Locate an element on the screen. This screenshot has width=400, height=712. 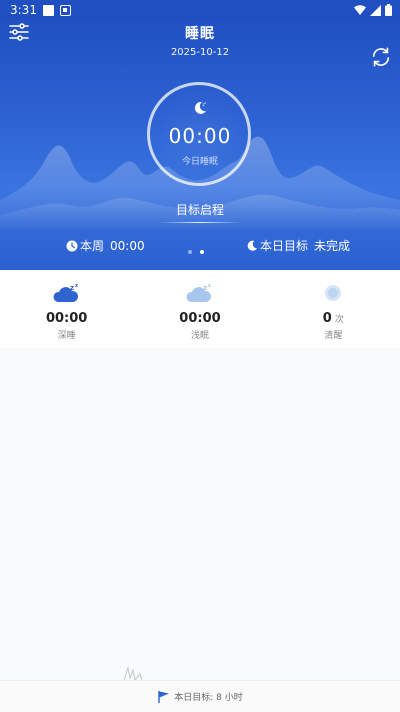
status-time: 3:31 is located at coordinates (23, 10).